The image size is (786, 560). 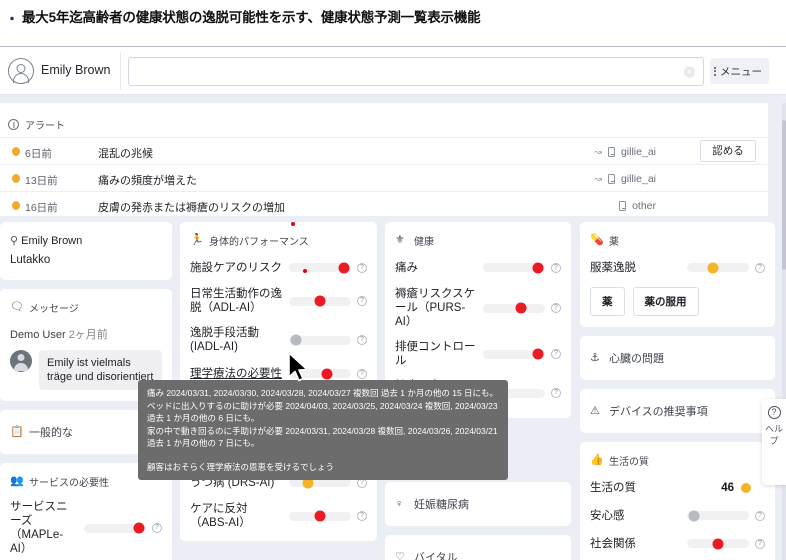 I want to click on stethoscope-icon: ⚓, so click(x=595, y=357).